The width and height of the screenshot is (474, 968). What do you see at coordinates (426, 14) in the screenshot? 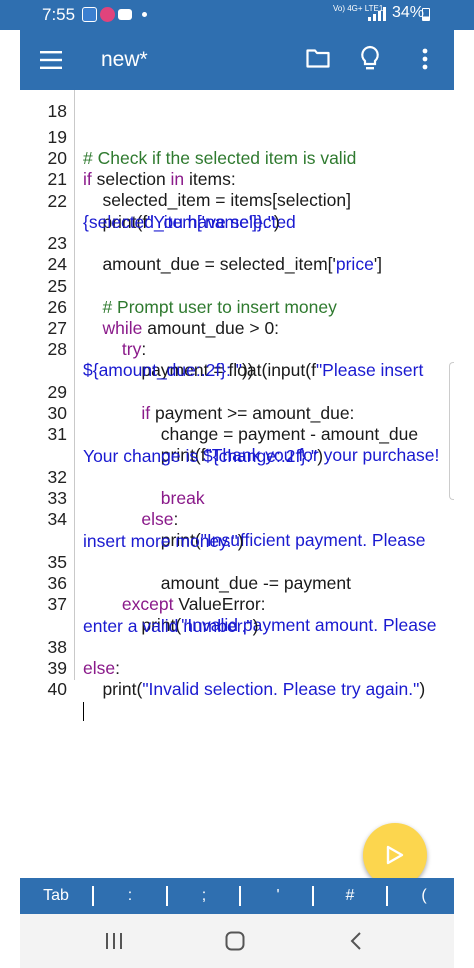
I see `battery-icon` at bounding box center [426, 14].